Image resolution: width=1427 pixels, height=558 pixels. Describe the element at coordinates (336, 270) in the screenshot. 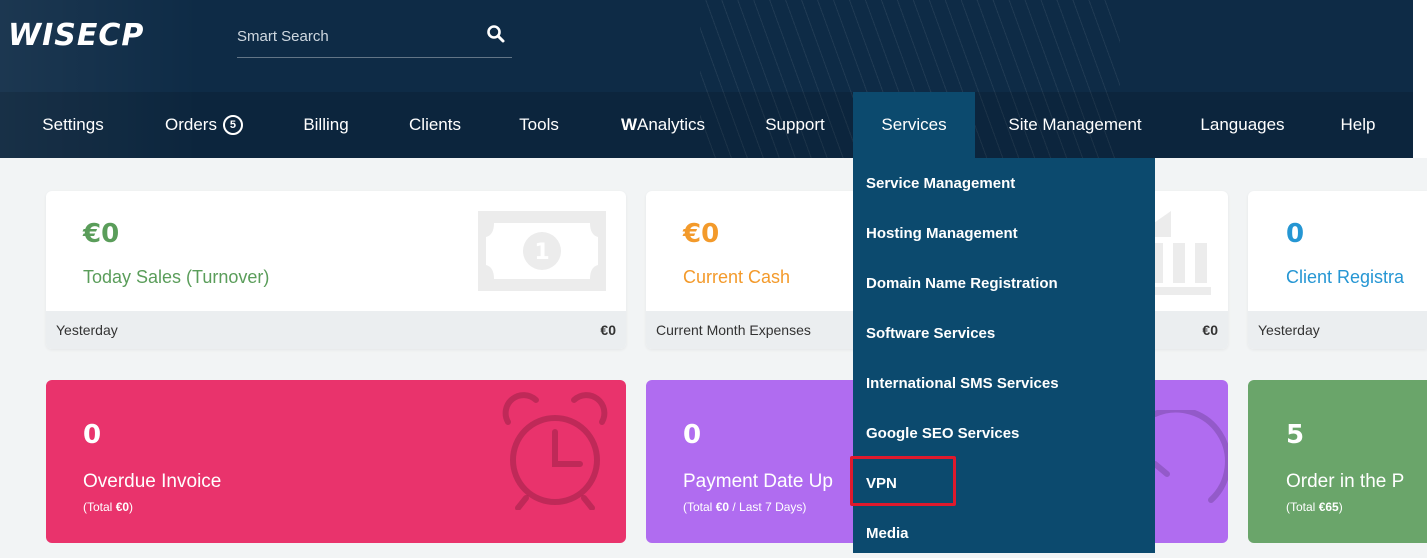

I see `today-sales-card: €0 Today Sales (Turnover) 1 Yesterday €0` at that location.